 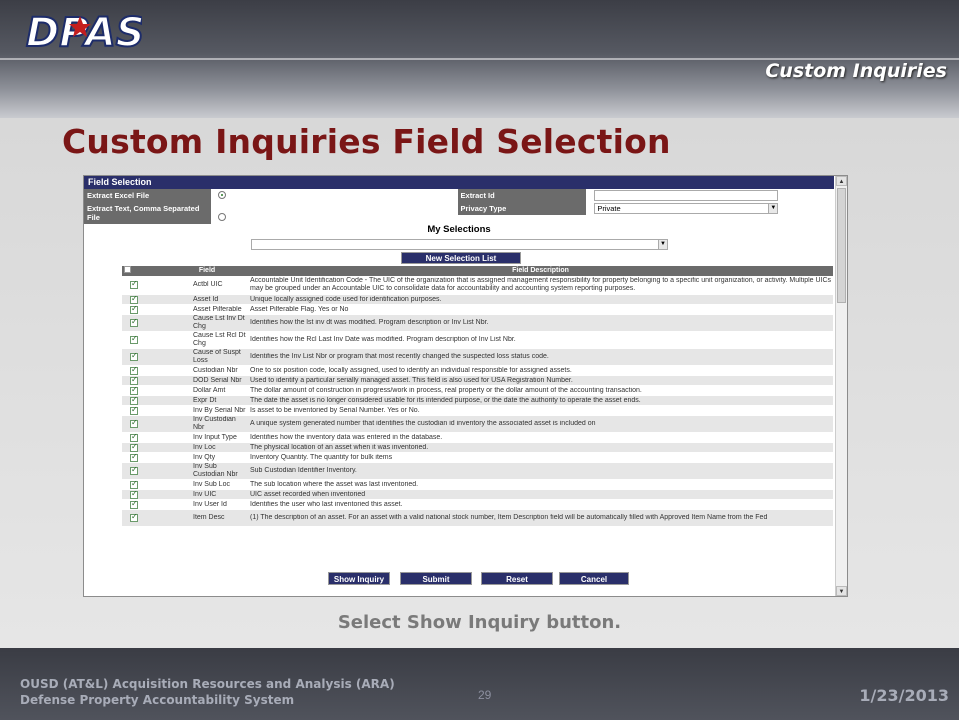 What do you see at coordinates (334, 213) in the screenshot?
I see `extract-text-cell` at bounding box center [334, 213].